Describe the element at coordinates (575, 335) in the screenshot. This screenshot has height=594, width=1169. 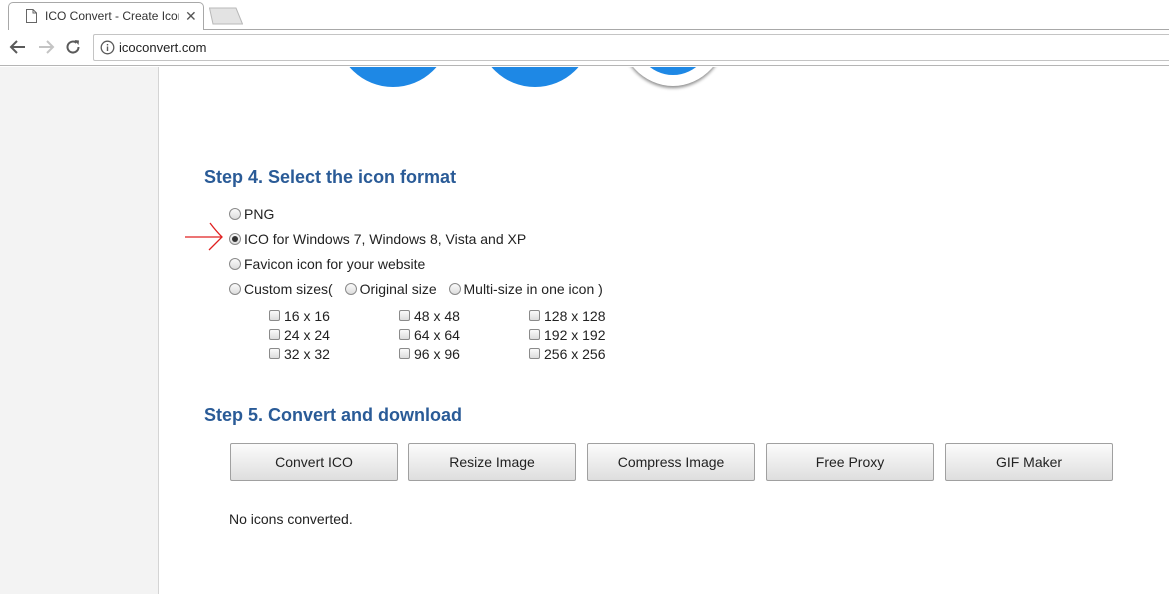
I see `size-label: 192 x 192` at that location.